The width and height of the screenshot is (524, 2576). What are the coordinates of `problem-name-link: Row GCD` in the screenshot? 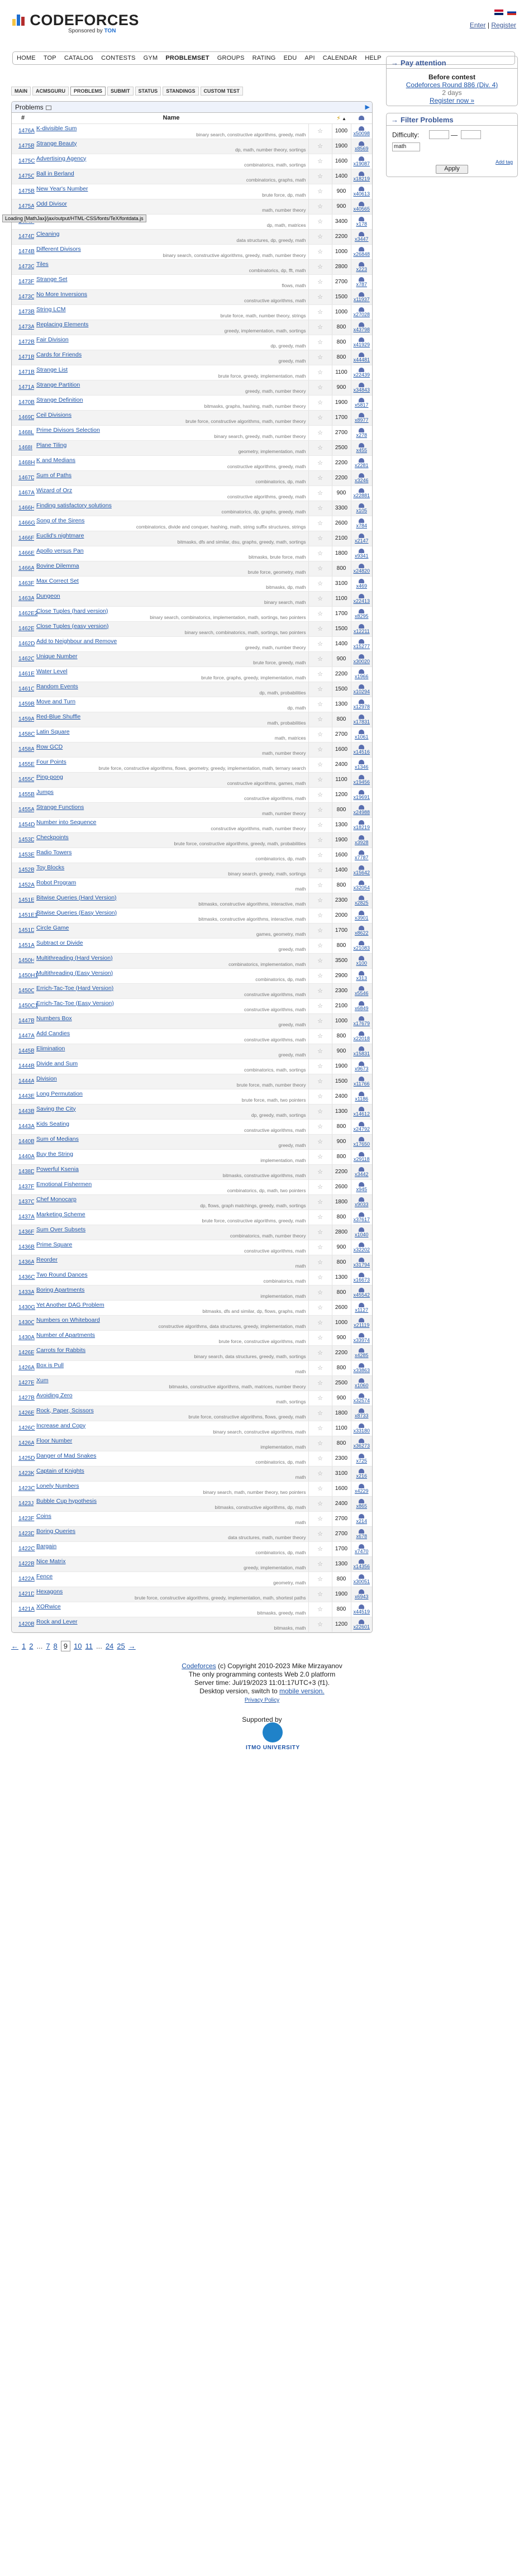 It's located at (171, 747).